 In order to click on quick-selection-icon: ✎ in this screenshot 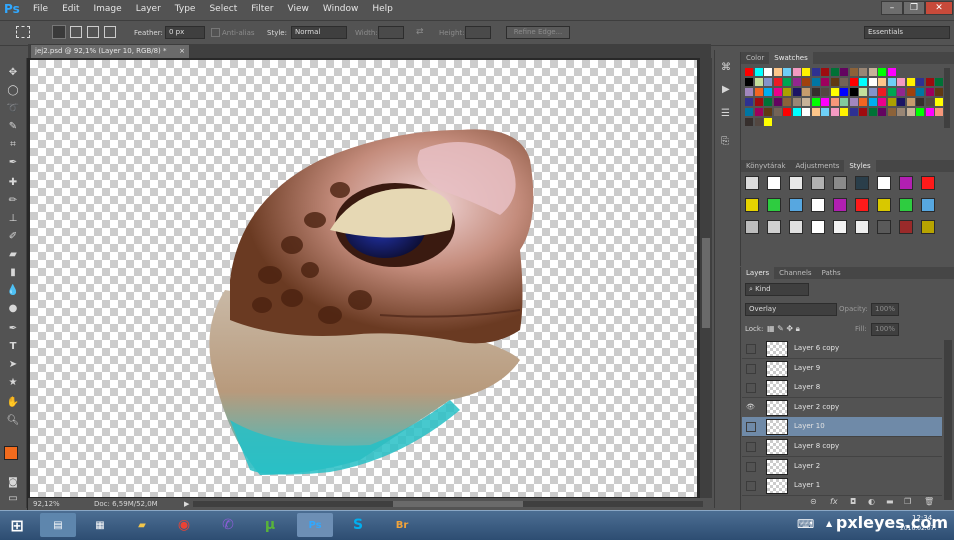, I will do `click(13, 126)`.